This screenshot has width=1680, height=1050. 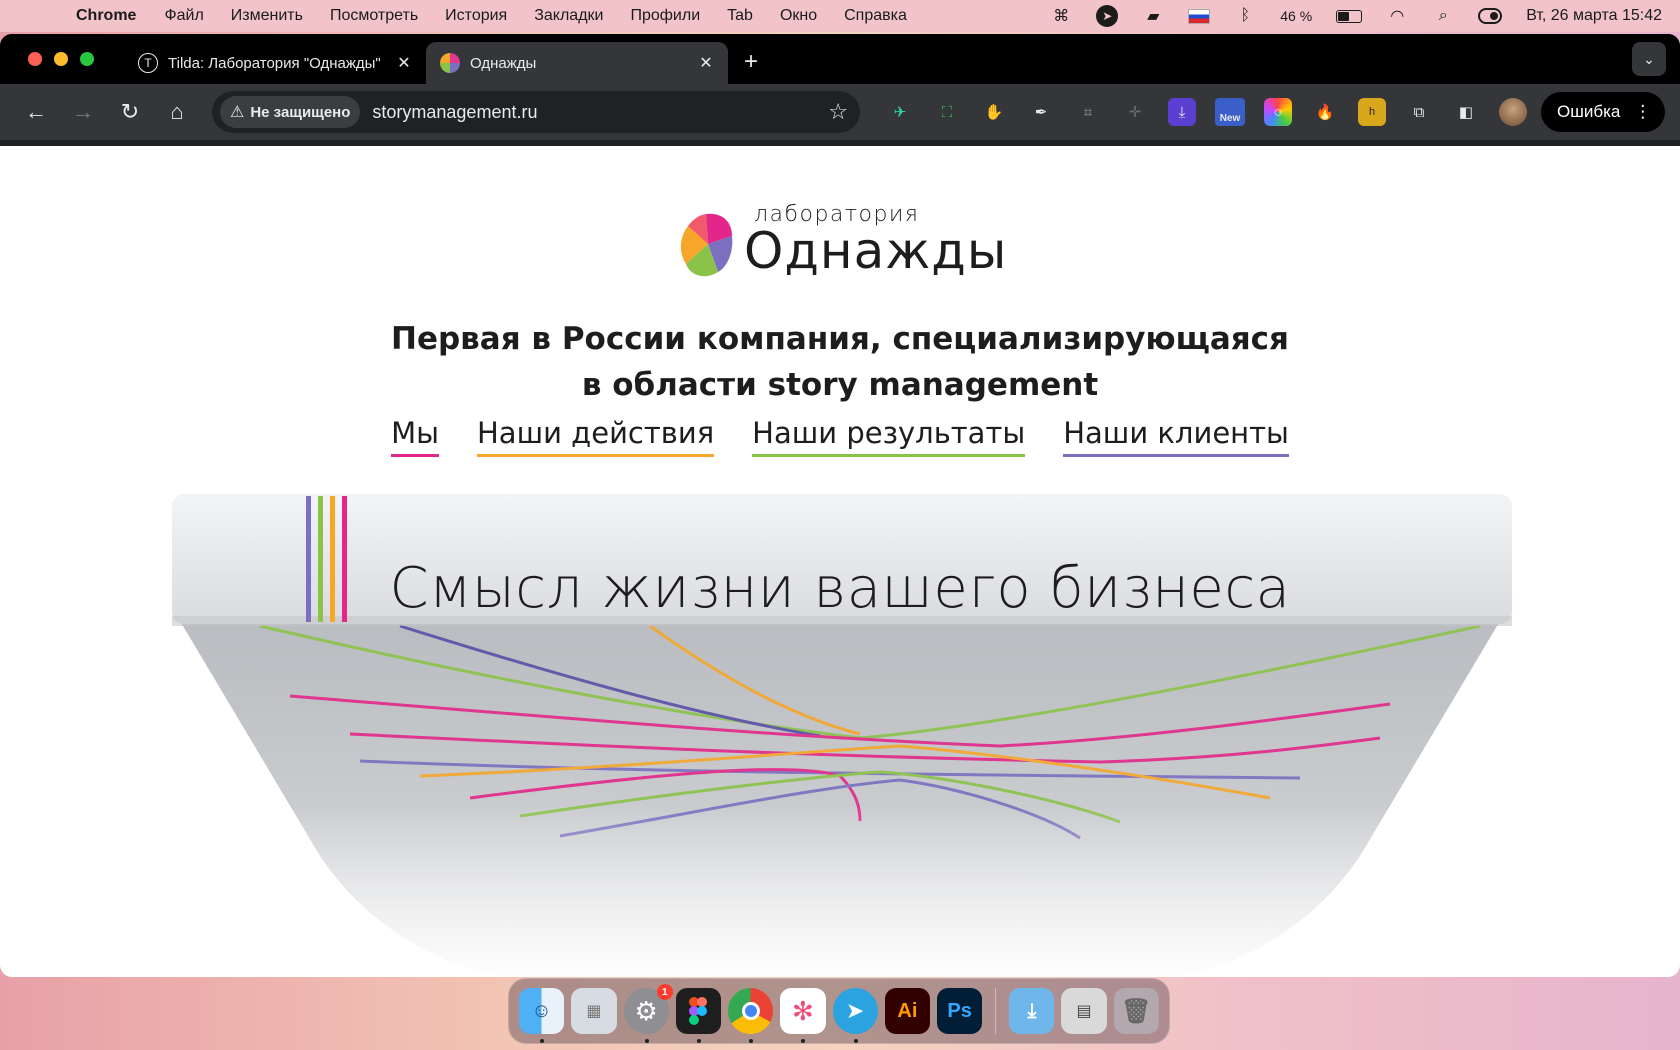 What do you see at coordinates (803, 1015) in the screenshot?
I see `pinwheel-app-icon: ✻` at bounding box center [803, 1015].